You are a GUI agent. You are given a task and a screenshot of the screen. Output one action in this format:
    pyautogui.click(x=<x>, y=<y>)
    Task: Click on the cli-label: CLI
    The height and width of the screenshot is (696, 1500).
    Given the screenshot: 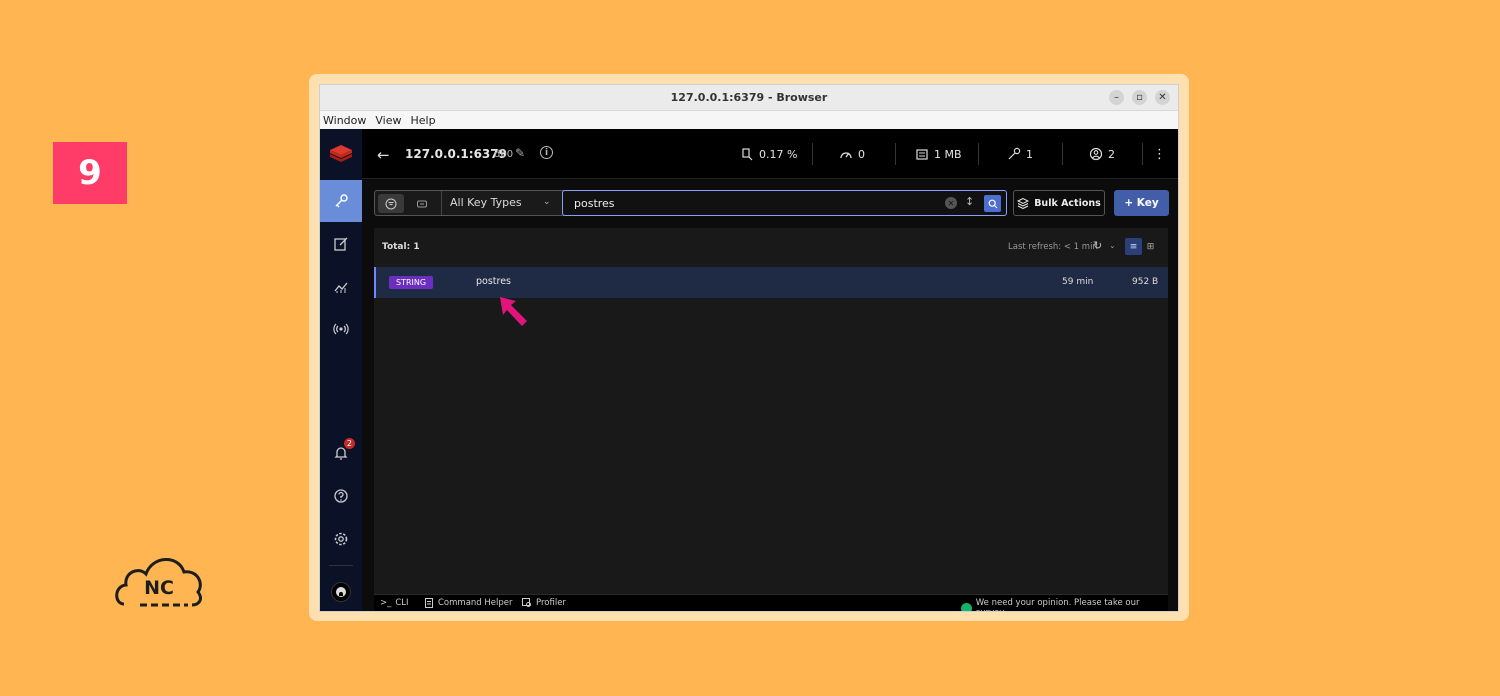 What is the action you would take?
    pyautogui.click(x=402, y=603)
    